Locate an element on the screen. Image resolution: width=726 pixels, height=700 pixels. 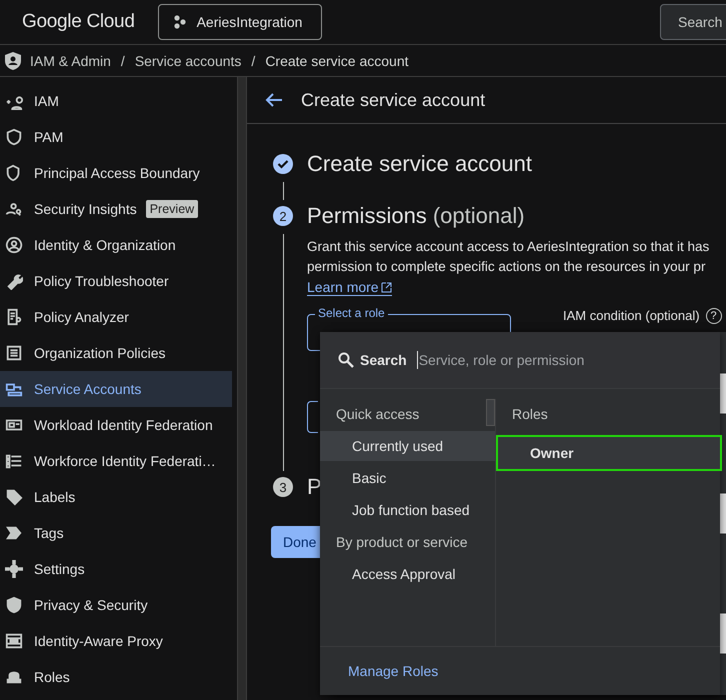
nav-label: Settings is located at coordinates (59, 569).